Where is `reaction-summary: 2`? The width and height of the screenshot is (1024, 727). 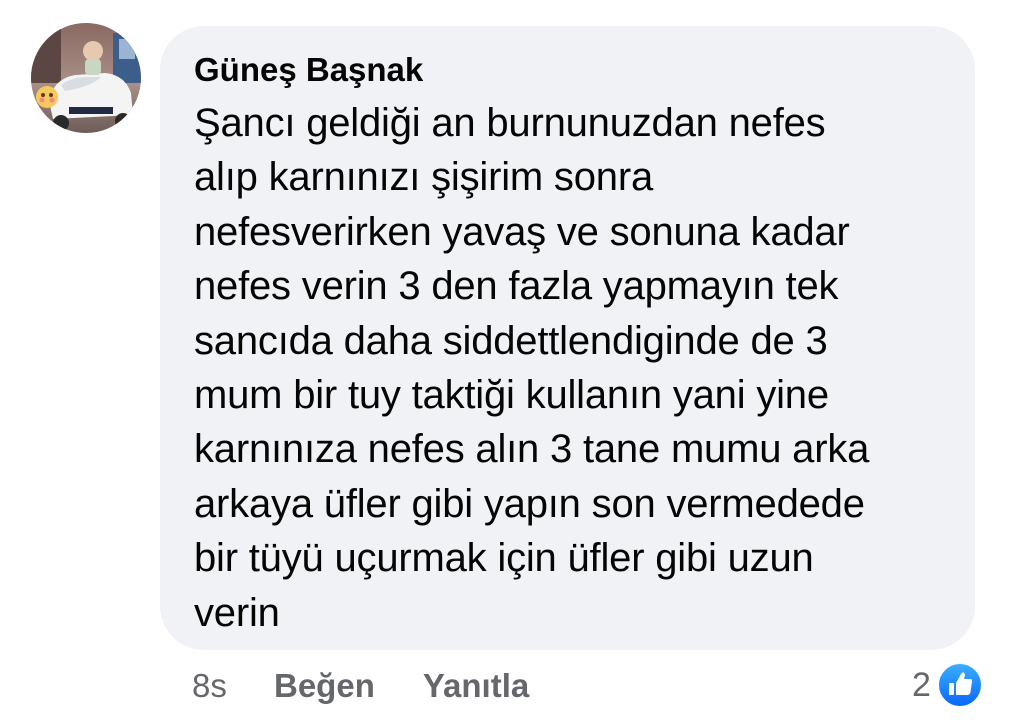 reaction-summary: 2 is located at coordinates (947, 685).